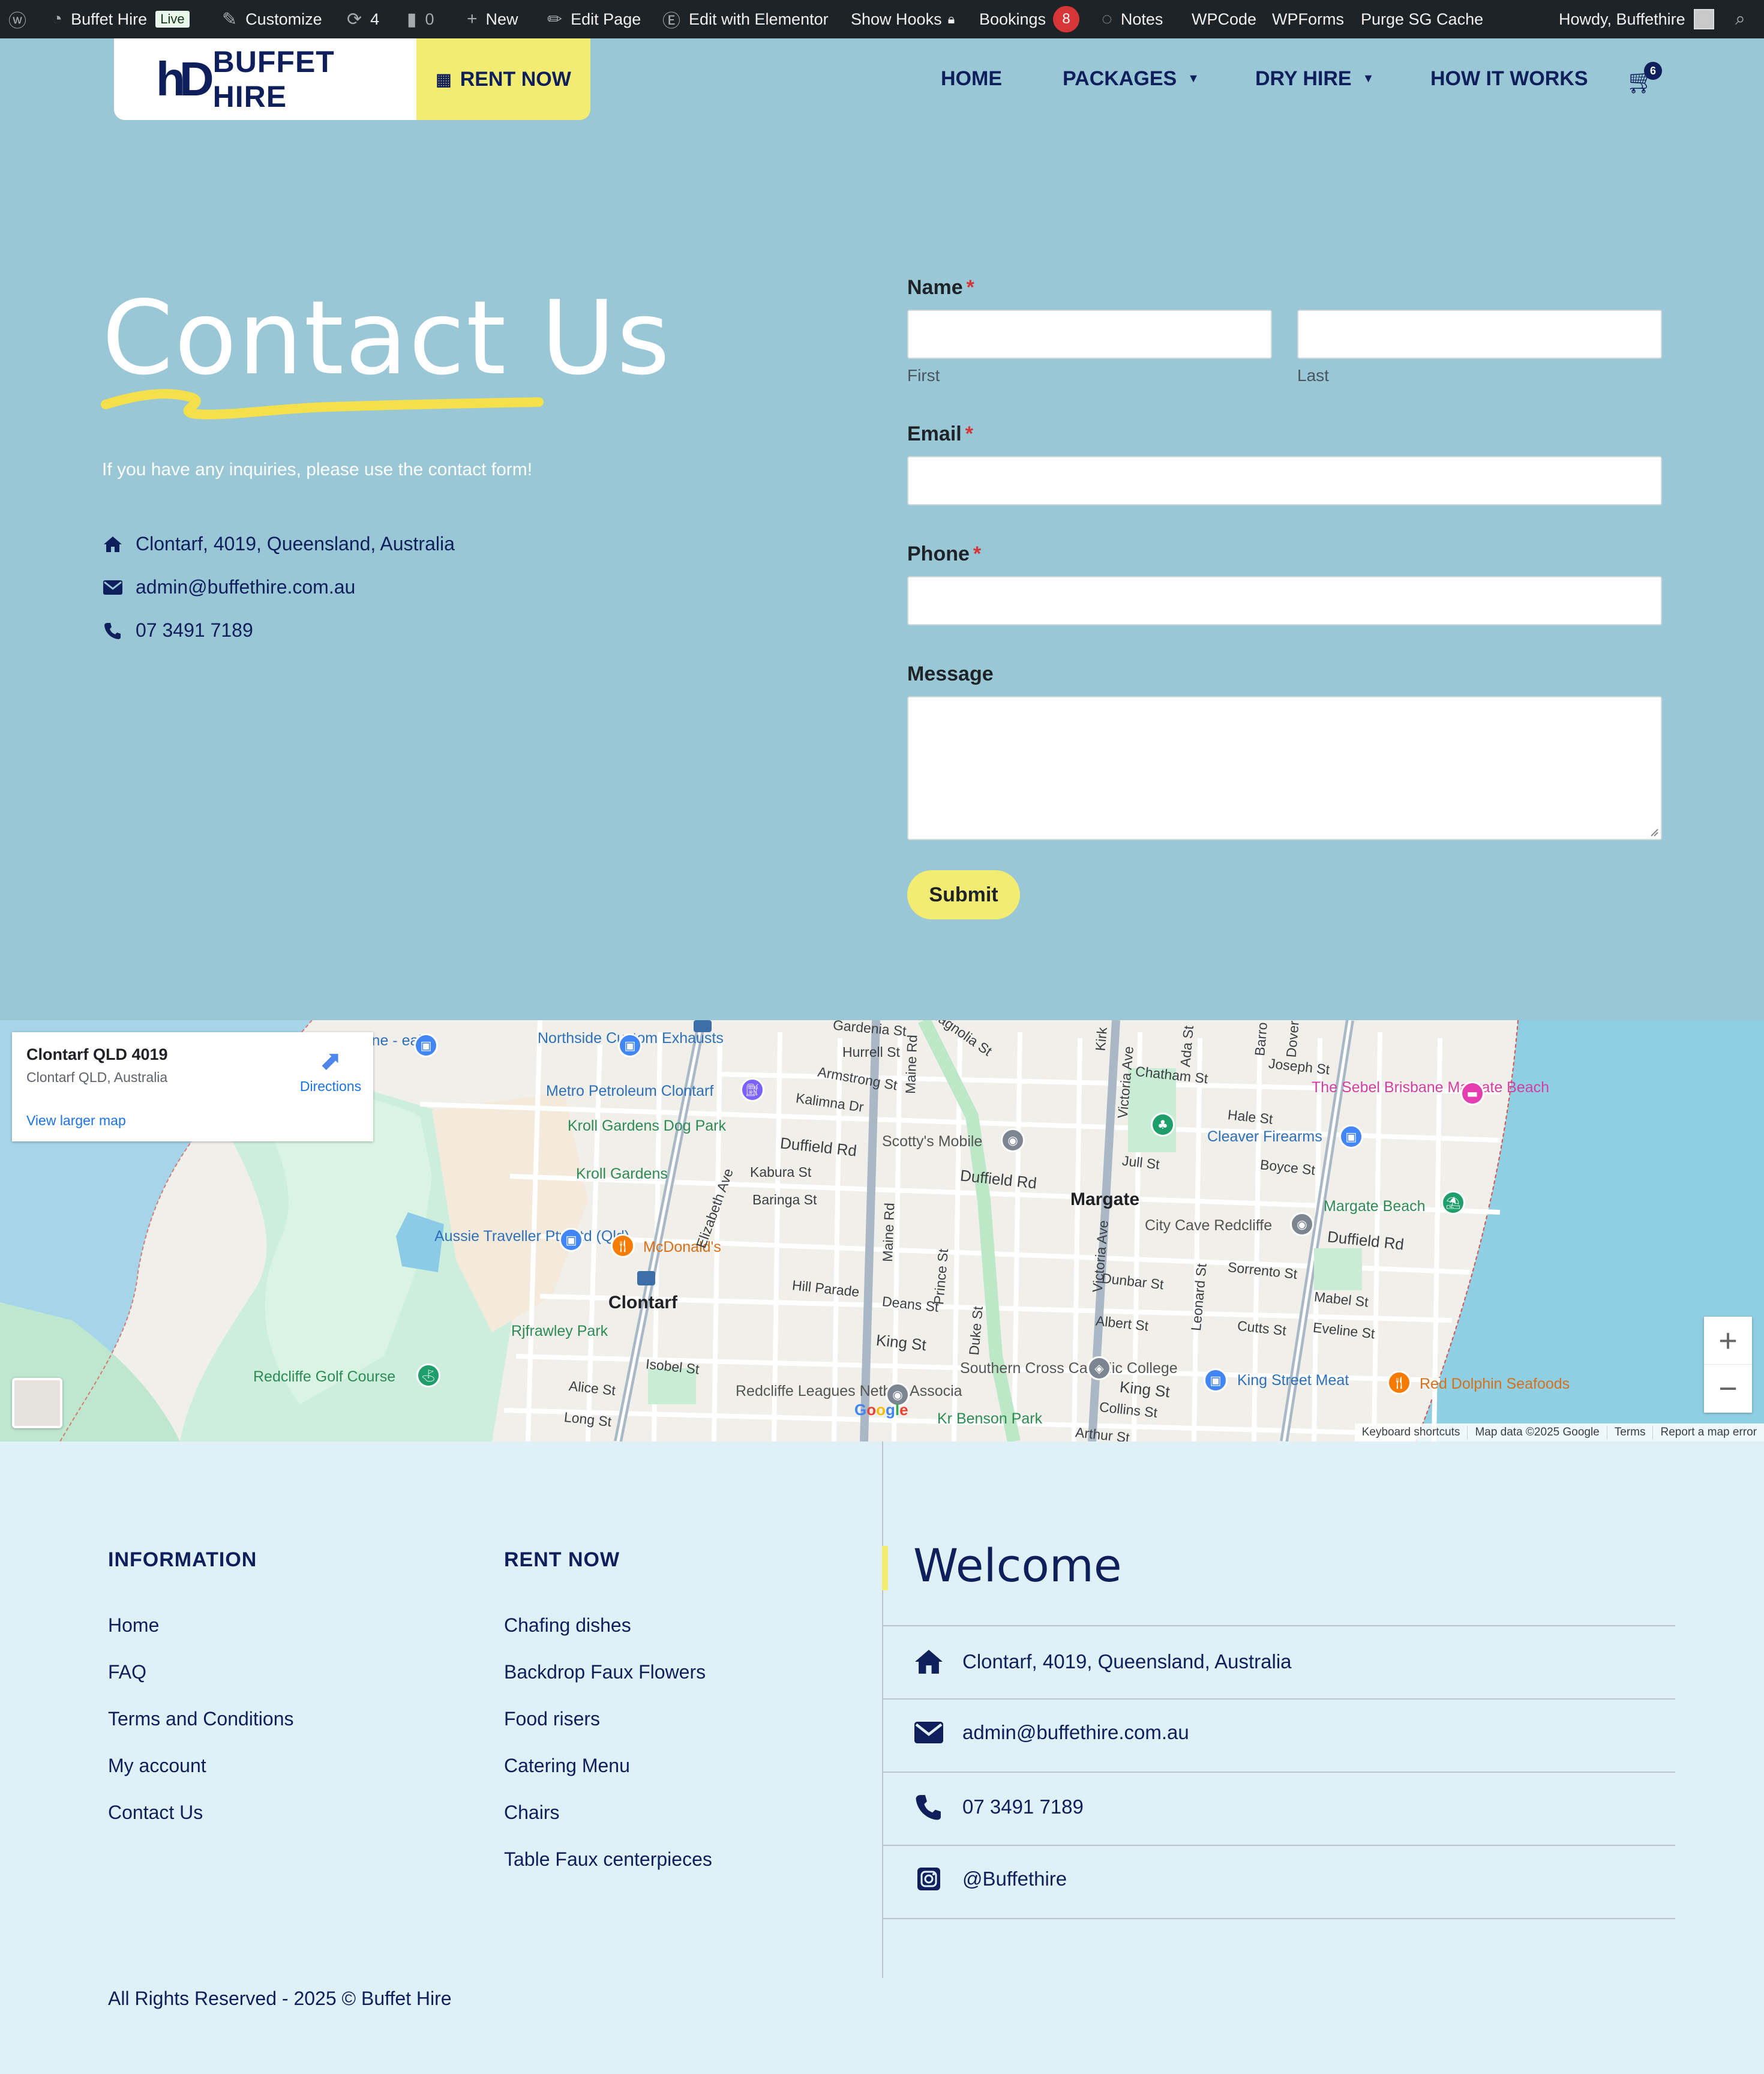 This screenshot has height=2074, width=1764. What do you see at coordinates (330, 1086) in the screenshot?
I see `directions-label: Directions` at bounding box center [330, 1086].